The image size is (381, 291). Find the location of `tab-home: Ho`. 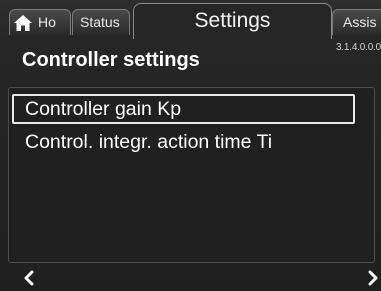

tab-home: Ho is located at coordinates (40, 22).